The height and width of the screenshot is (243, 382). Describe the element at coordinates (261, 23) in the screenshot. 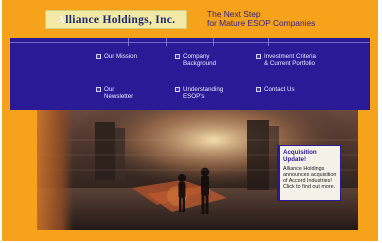

I see `tagline-line-2: for Mature ESOP Companies` at that location.